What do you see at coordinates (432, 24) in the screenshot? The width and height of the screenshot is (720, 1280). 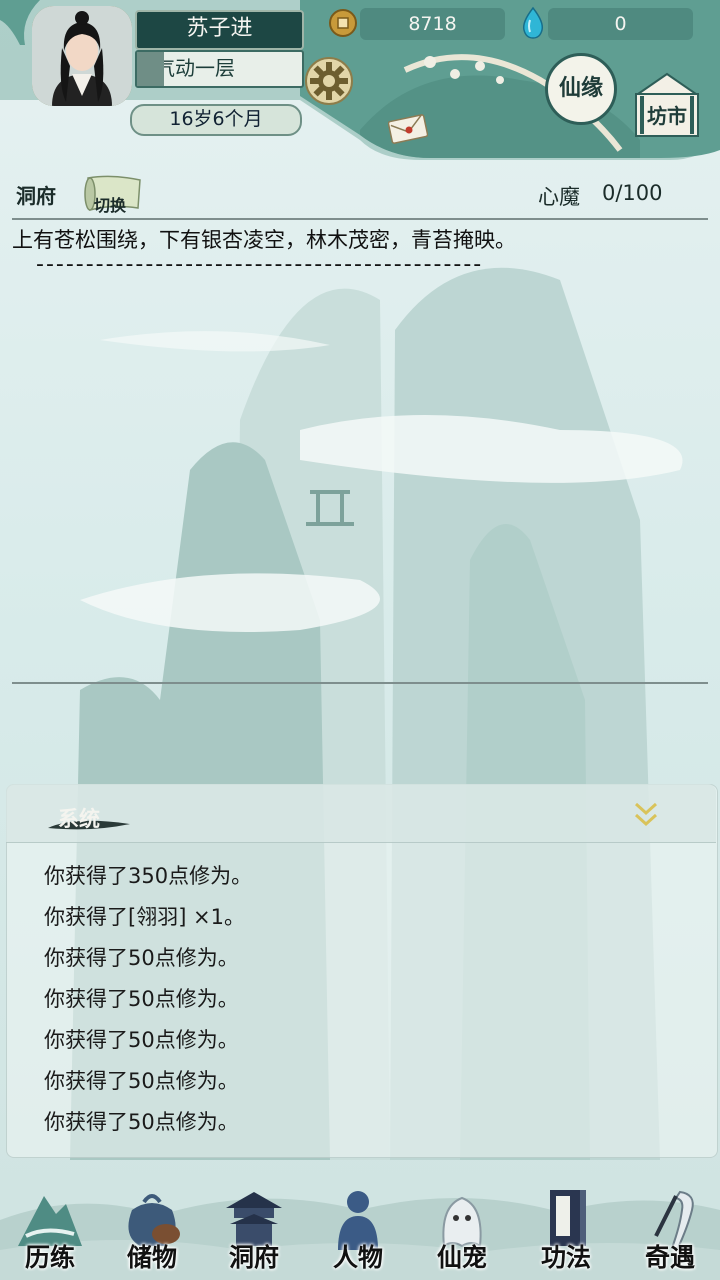 I see `coin-counter: 8718` at bounding box center [432, 24].